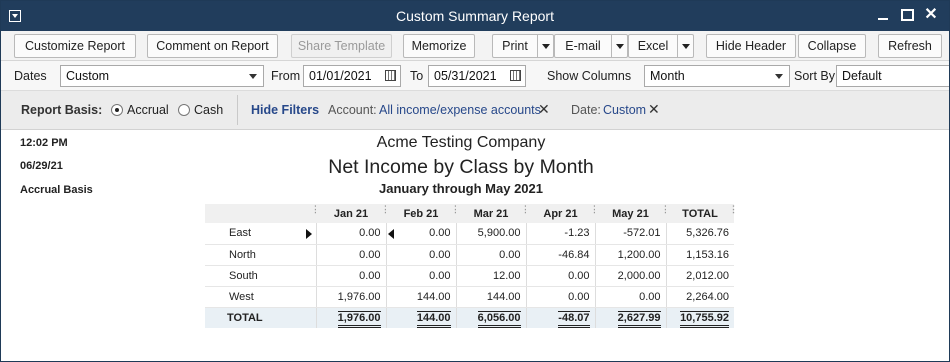 The height and width of the screenshot is (362, 950). Describe the element at coordinates (562, 213) in the screenshot. I see `column-header: Apr 21⋮` at that location.